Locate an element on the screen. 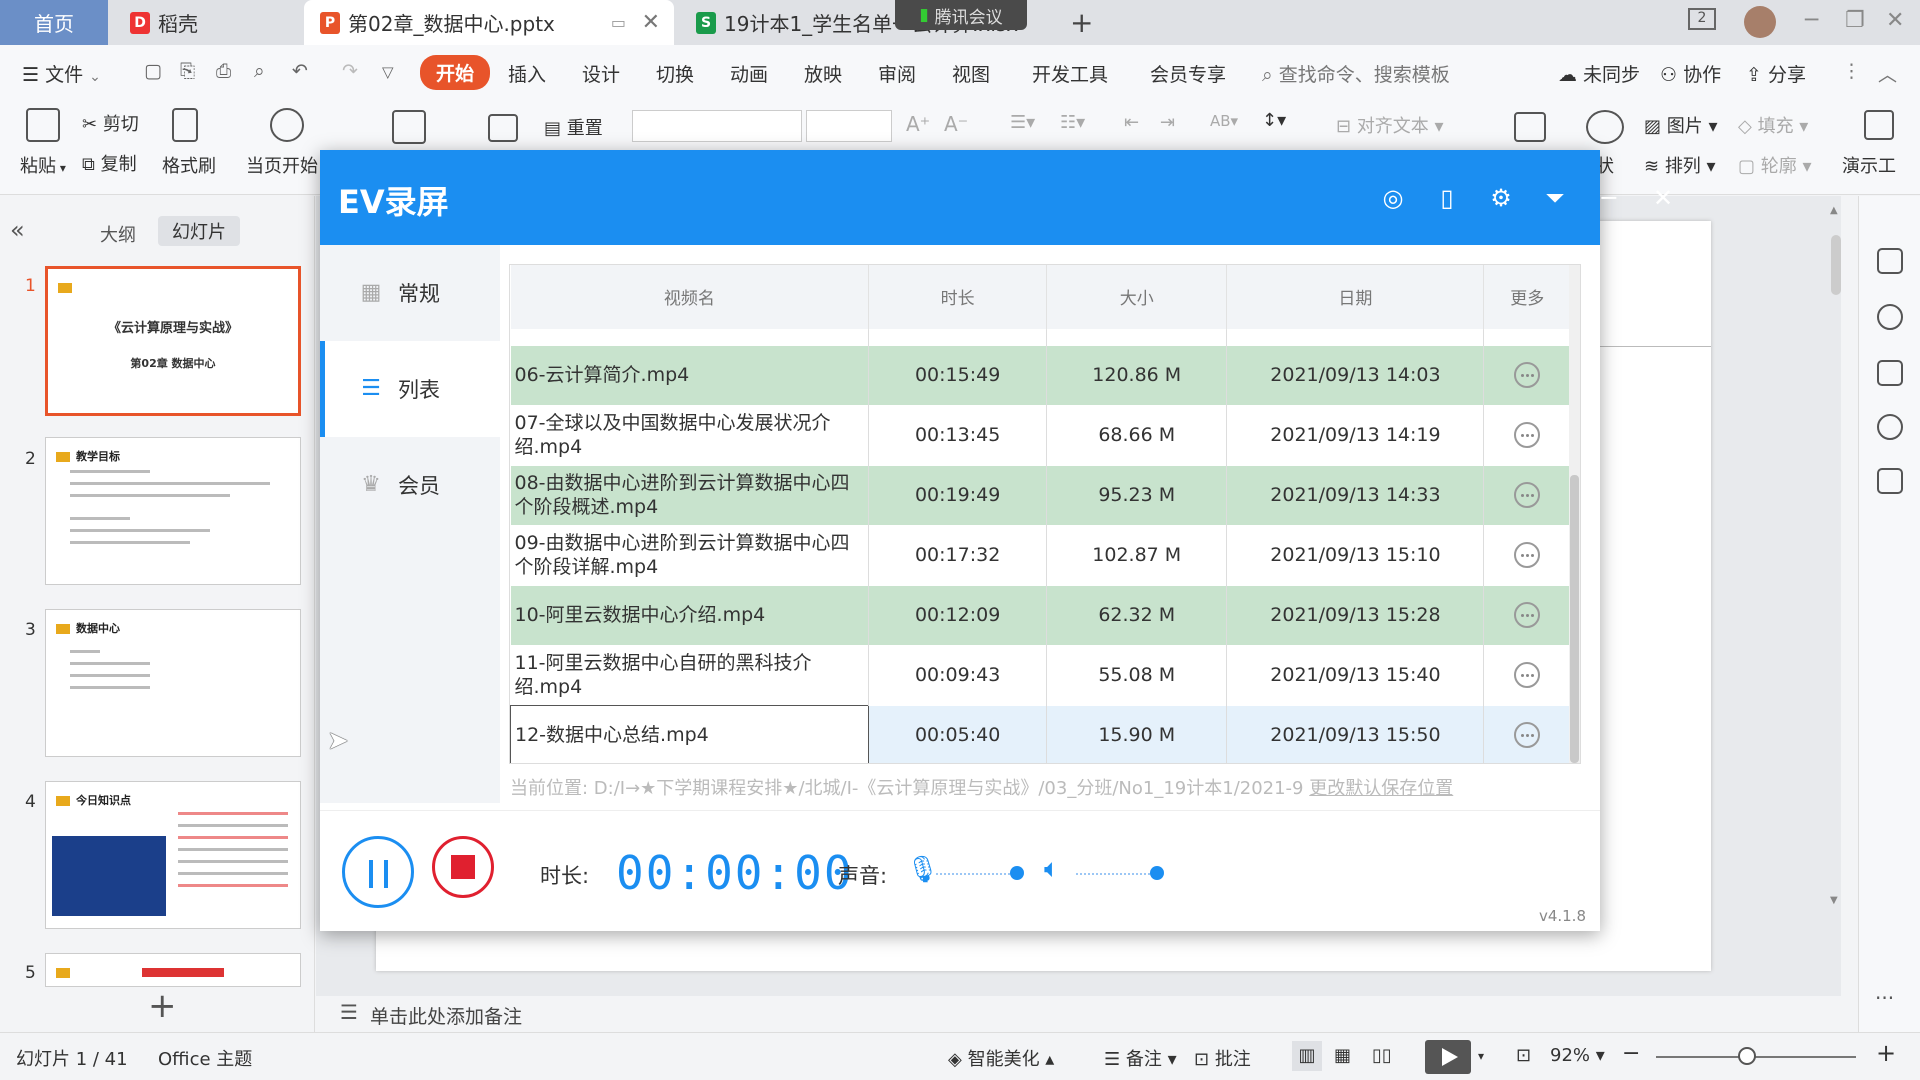 The height and width of the screenshot is (1080, 1920). speaker-volume-slider is located at coordinates (1115, 874).